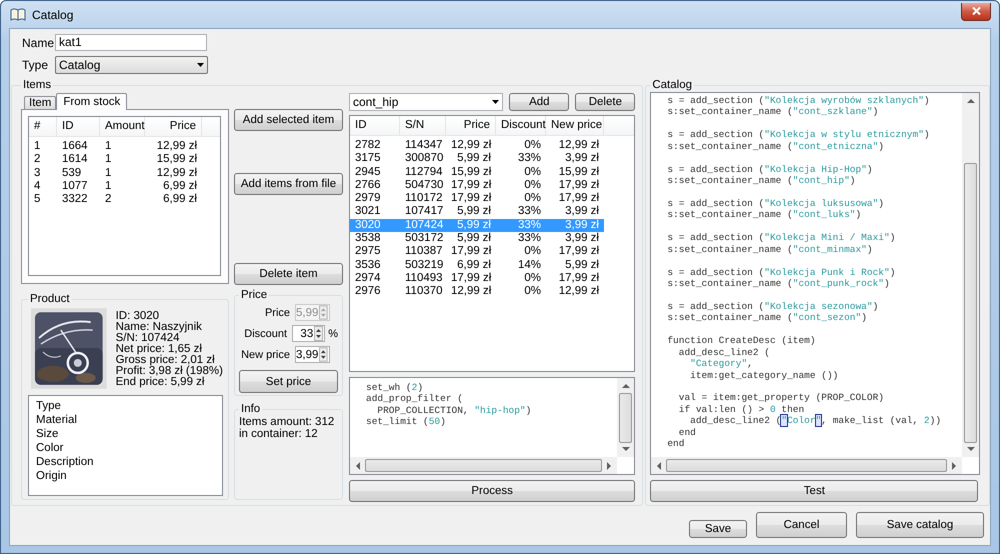 This screenshot has height=554, width=1000. Describe the element at coordinates (521, 125) in the screenshot. I see `column-header: Discount` at that location.